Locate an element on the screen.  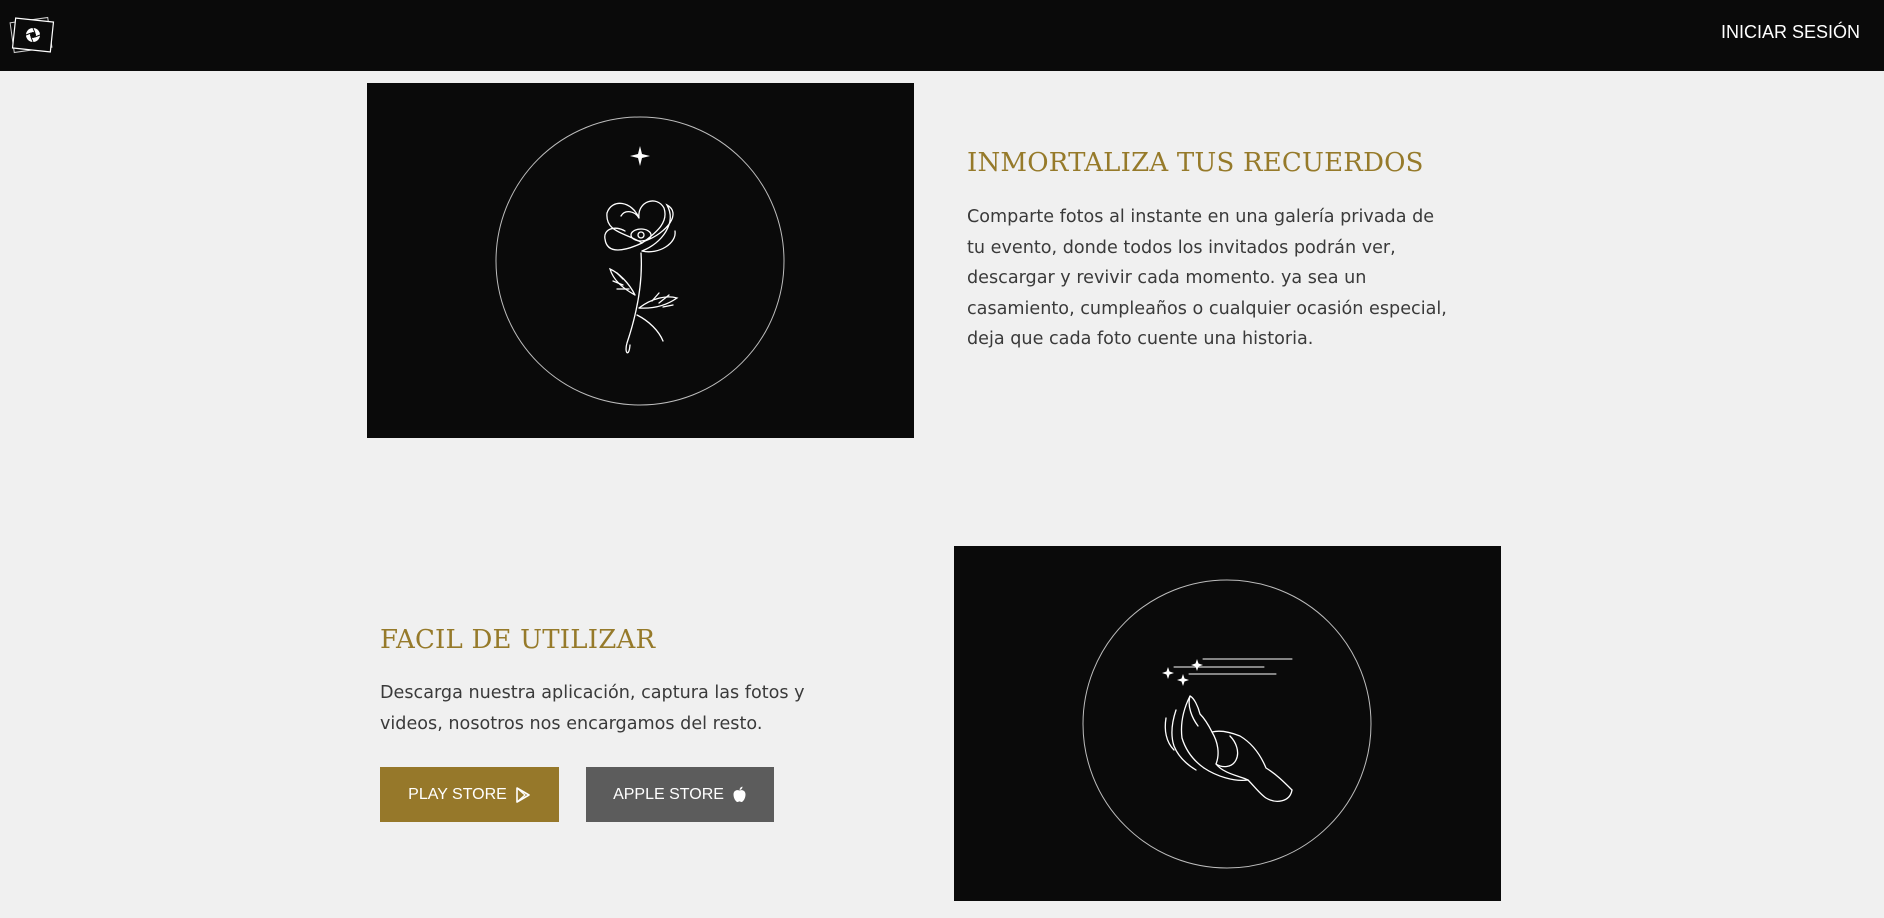
logo-icon is located at coordinates (32, 35).